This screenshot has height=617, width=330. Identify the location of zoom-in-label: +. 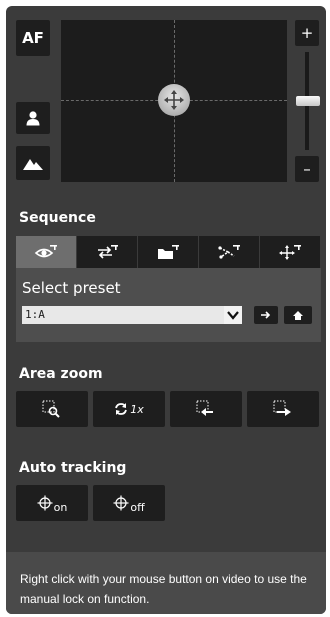
(307, 33).